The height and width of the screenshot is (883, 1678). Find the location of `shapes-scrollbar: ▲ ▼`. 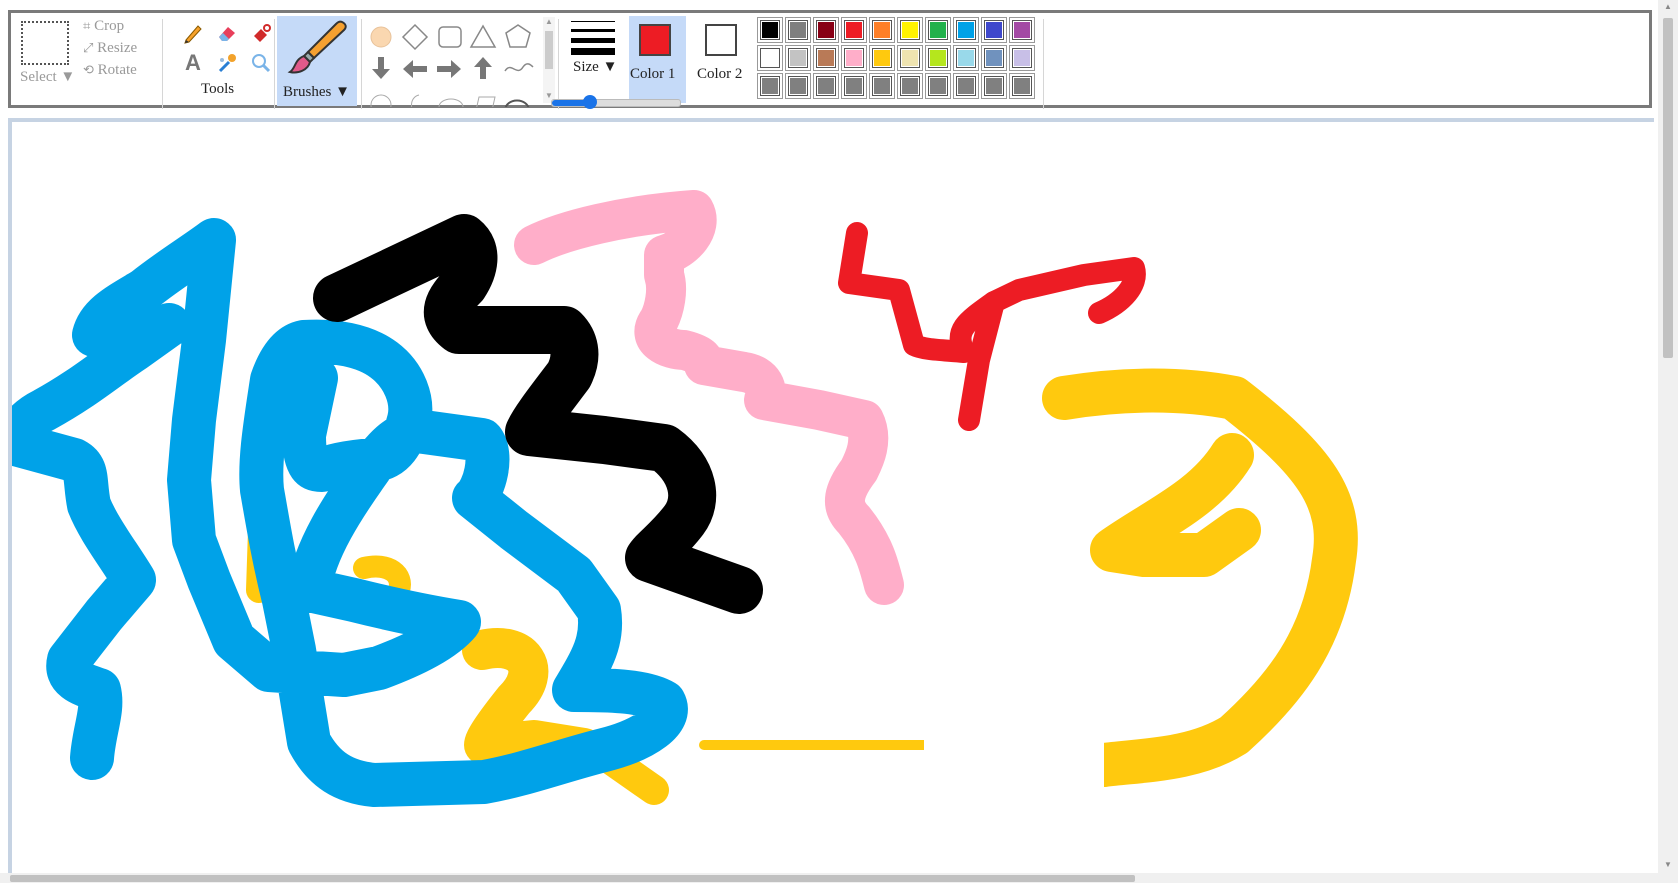

shapes-scrollbar: ▲ ▼ is located at coordinates (549, 60).